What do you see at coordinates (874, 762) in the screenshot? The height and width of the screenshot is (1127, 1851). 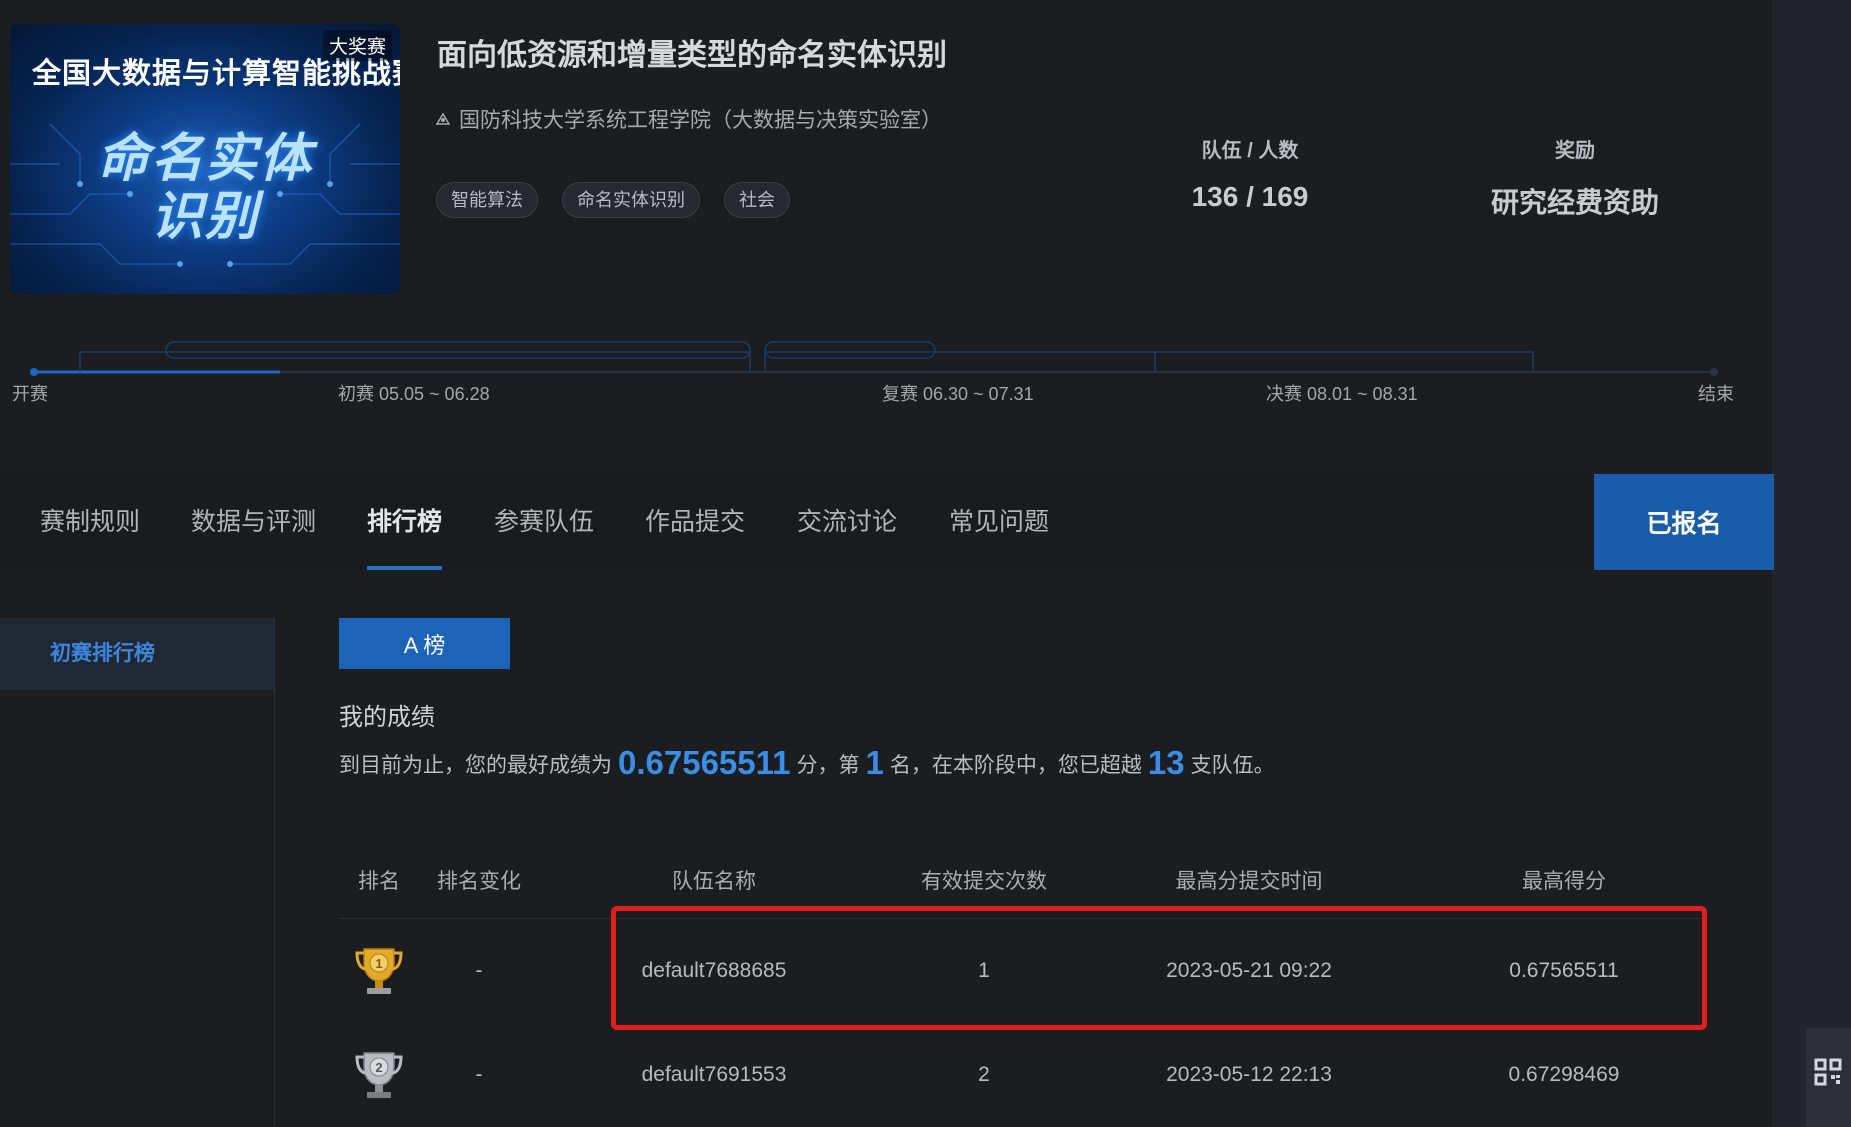 I see `my-rank-value: 1` at bounding box center [874, 762].